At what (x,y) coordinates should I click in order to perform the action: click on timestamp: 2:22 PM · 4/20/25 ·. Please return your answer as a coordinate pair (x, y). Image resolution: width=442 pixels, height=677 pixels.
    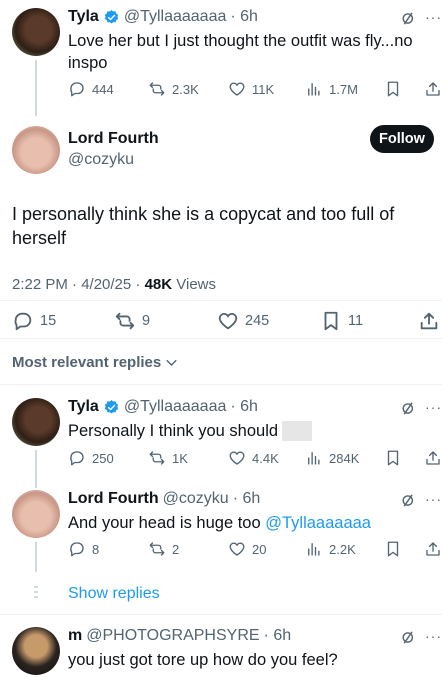
    Looking at the image, I should click on (78, 284).